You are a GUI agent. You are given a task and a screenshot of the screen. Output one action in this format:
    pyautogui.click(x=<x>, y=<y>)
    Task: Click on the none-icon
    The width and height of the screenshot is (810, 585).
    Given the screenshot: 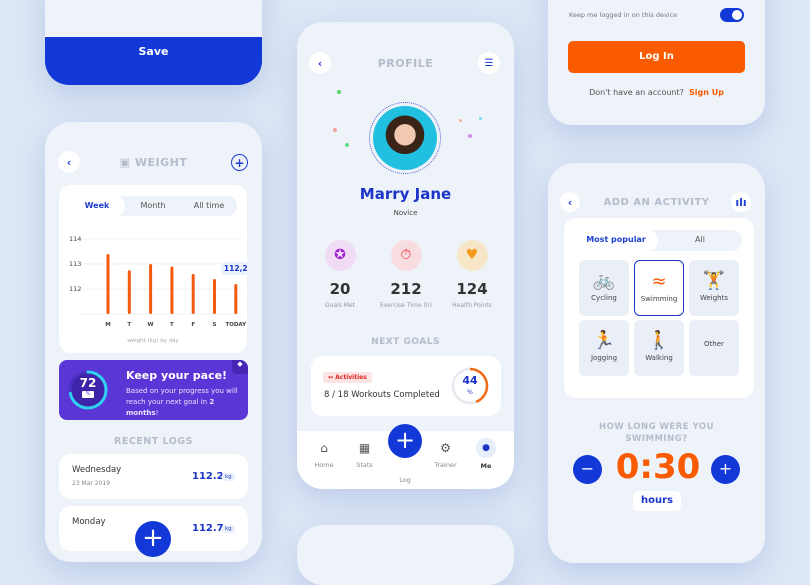 What is the action you would take?
    pyautogui.click(x=714, y=335)
    